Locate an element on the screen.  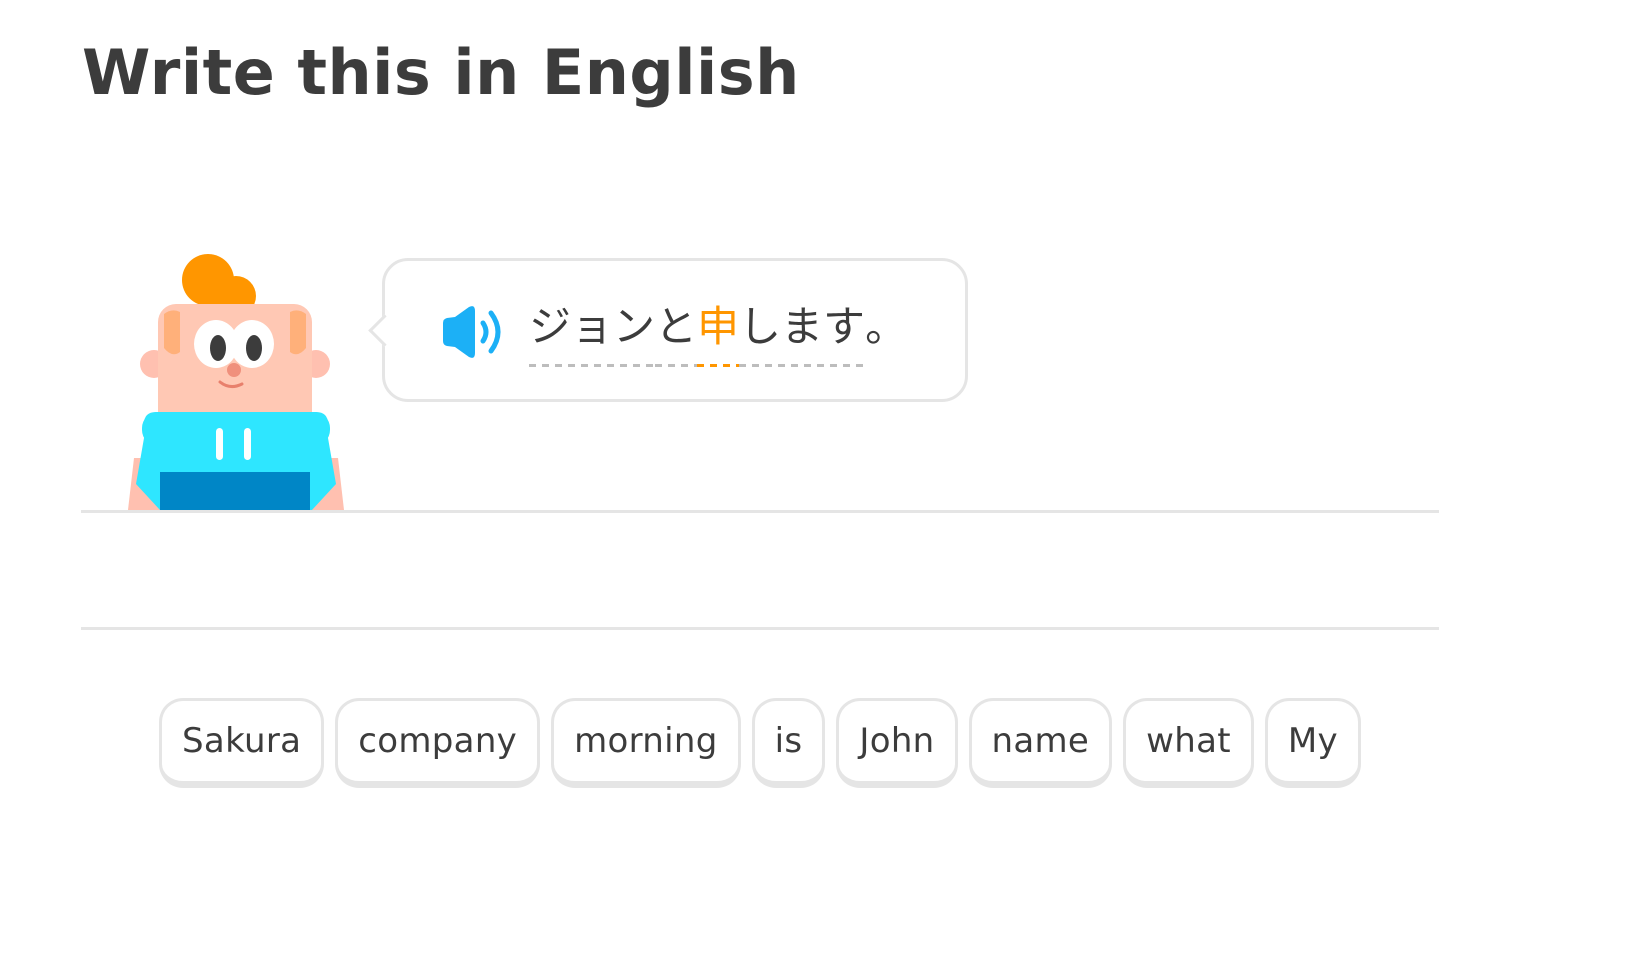
shirt-collar is located at coordinates (236, 429).